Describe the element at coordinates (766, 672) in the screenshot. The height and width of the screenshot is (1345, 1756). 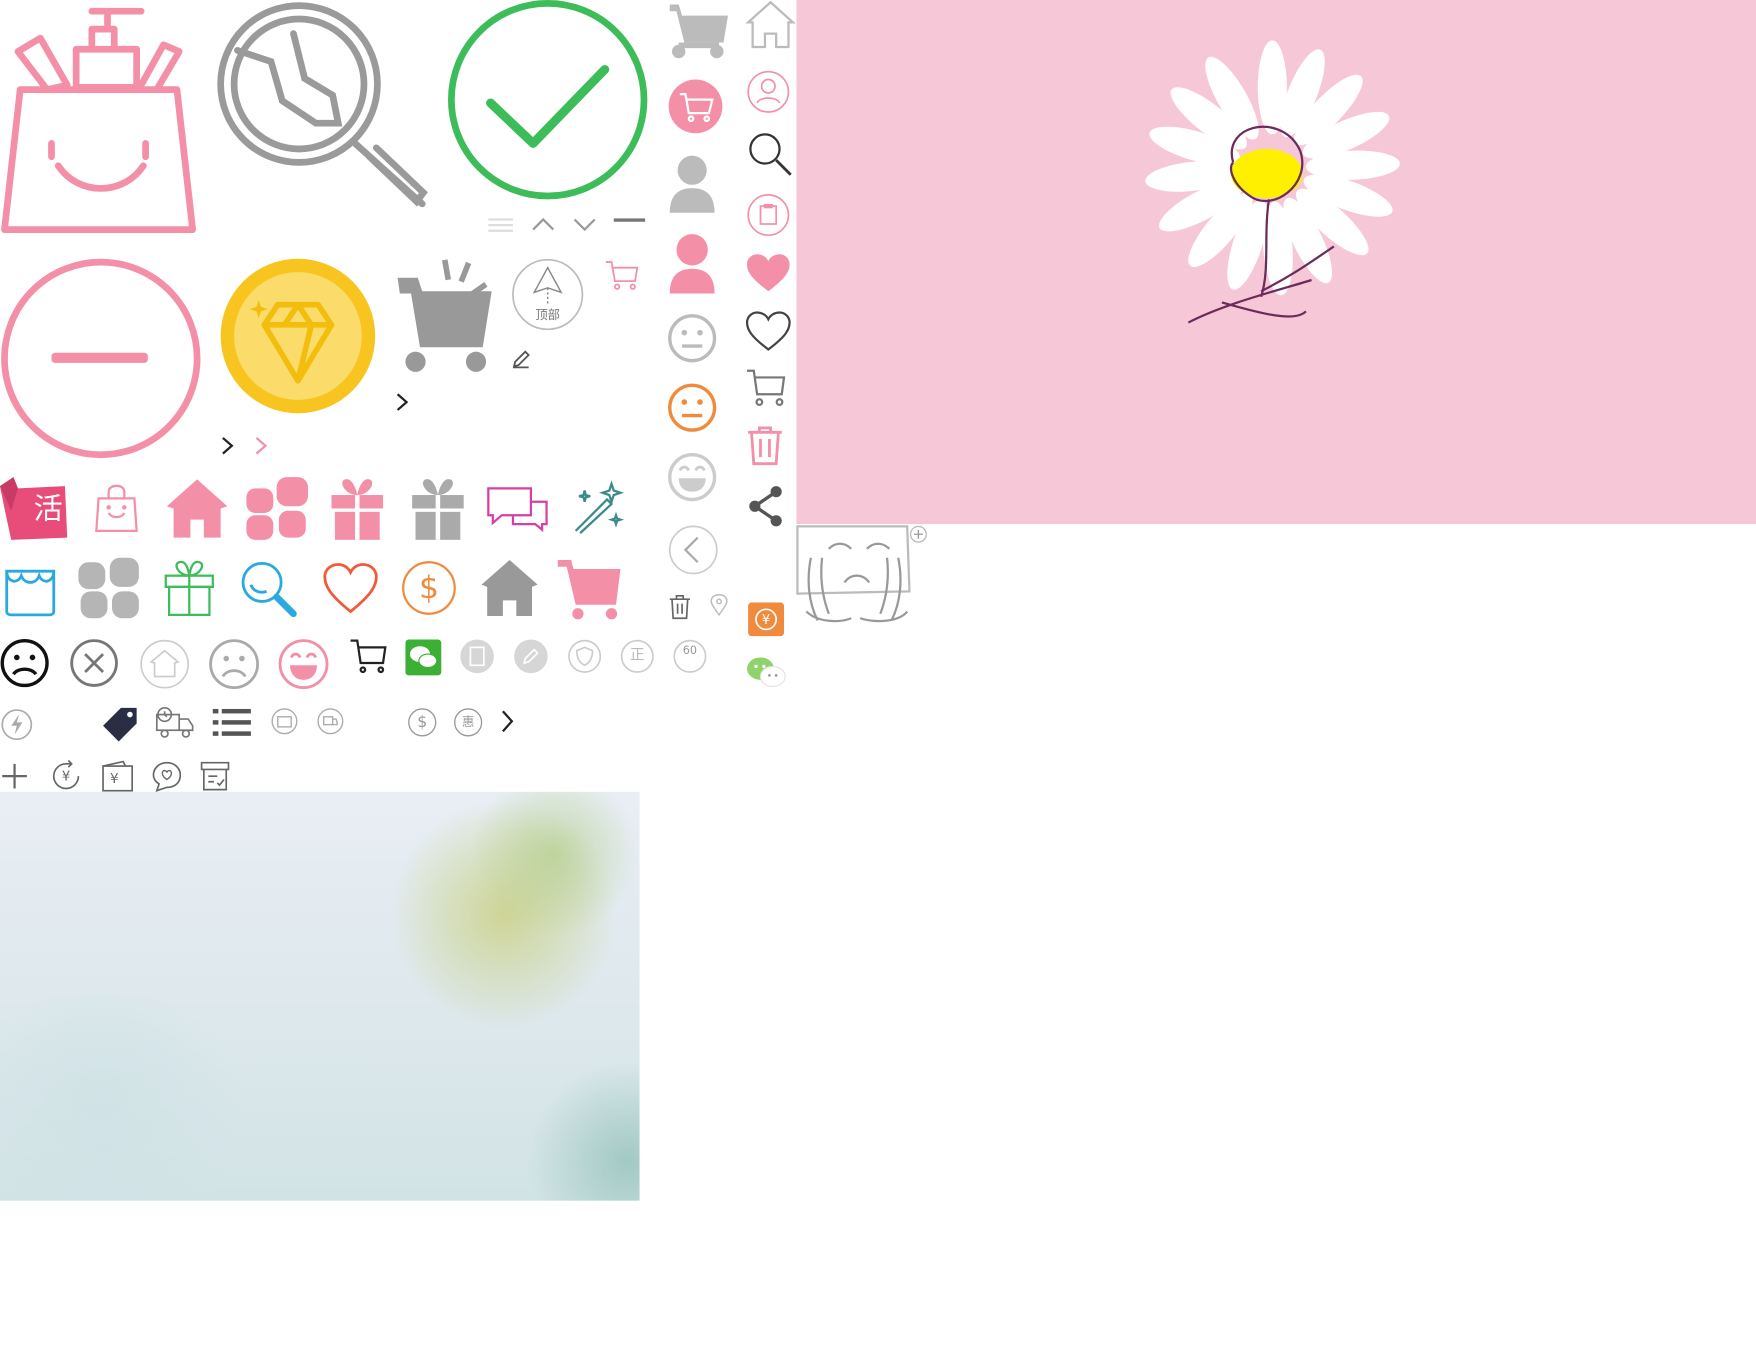
I see `wechat-bubble-icon` at that location.